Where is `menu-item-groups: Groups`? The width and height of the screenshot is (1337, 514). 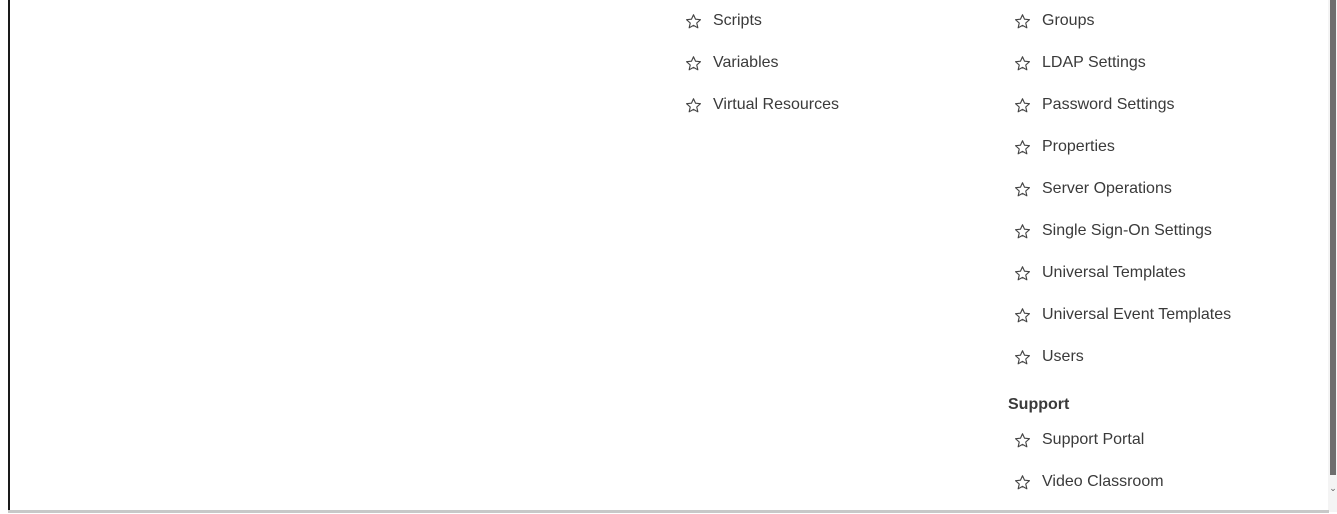
menu-item-groups: Groups is located at coordinates (1122, 21).